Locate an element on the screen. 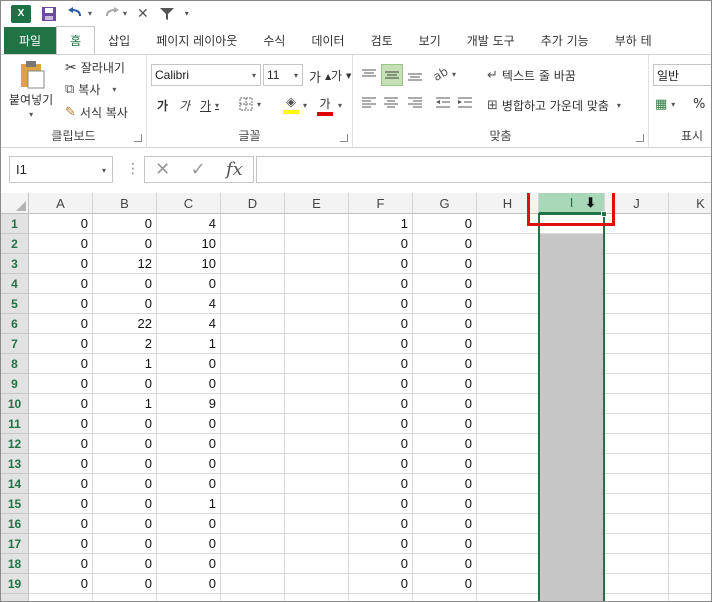 This screenshot has height=602, width=712. cell-i5 is located at coordinates (572, 304).